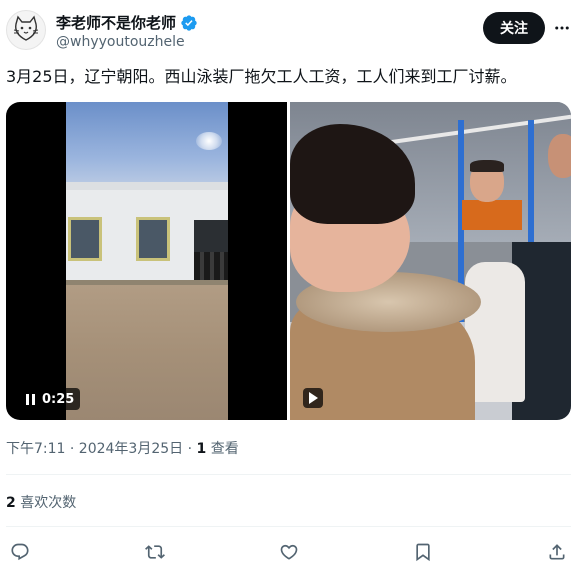 The width and height of the screenshot is (586, 575). I want to click on share-icon, so click(557, 552).